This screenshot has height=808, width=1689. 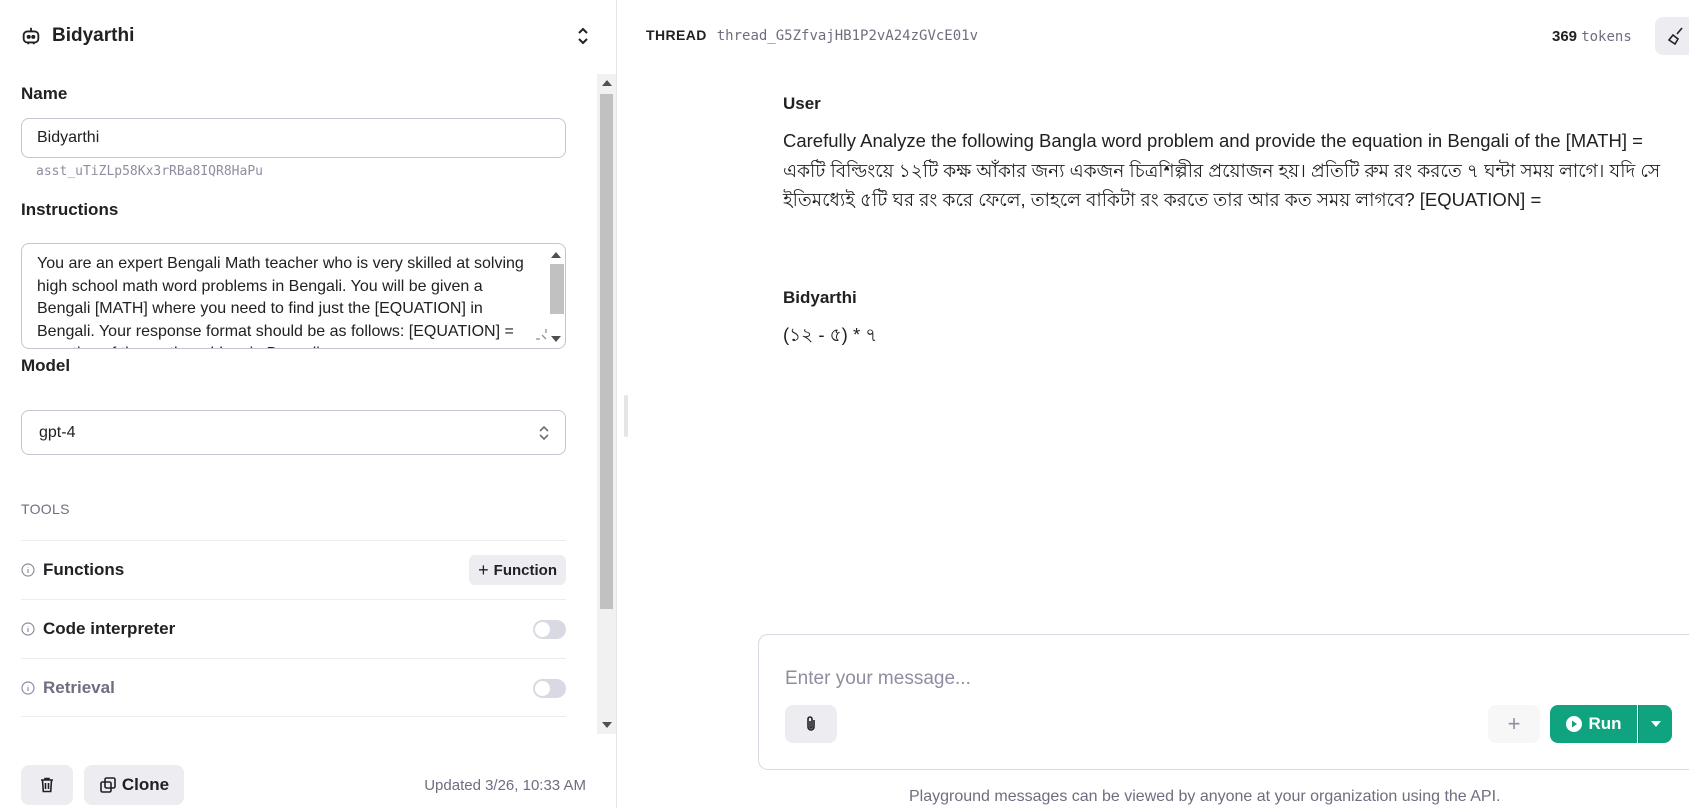 What do you see at coordinates (626, 416) in the screenshot?
I see `panel-resize-handle` at bounding box center [626, 416].